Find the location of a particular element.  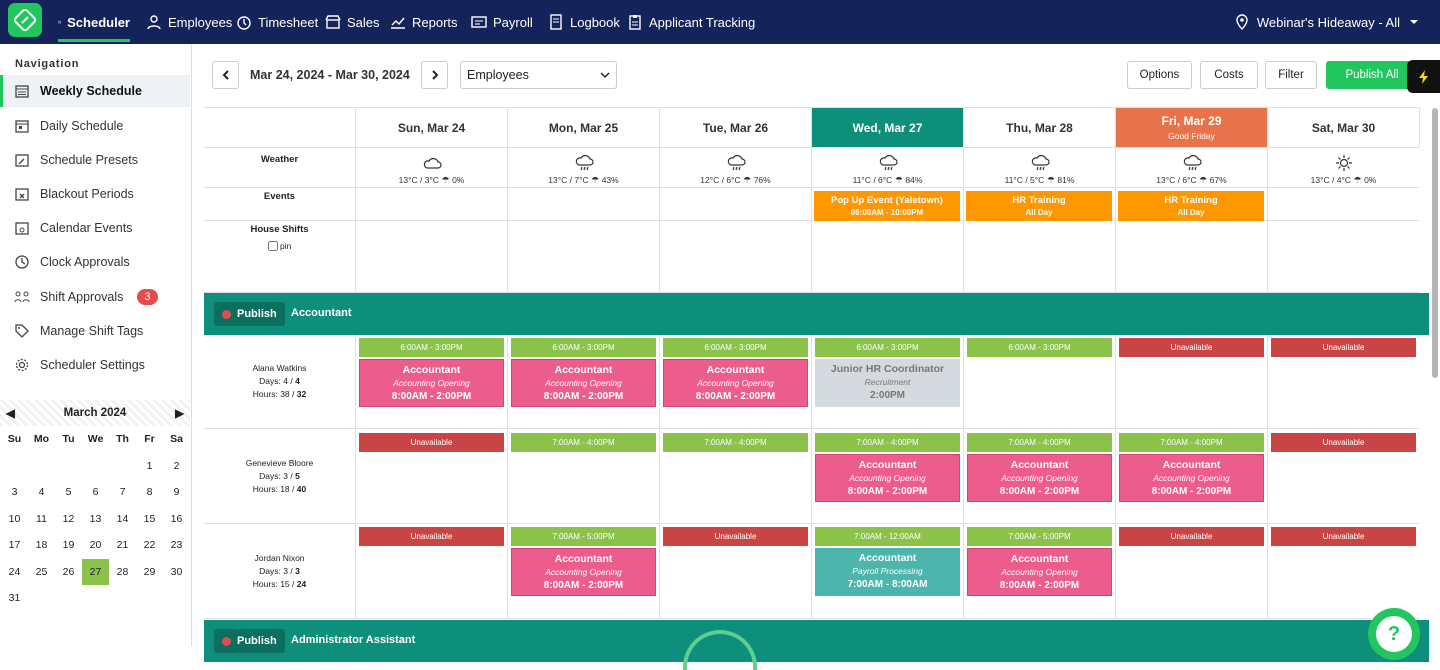

calendar-day: 13 is located at coordinates (95, 519).